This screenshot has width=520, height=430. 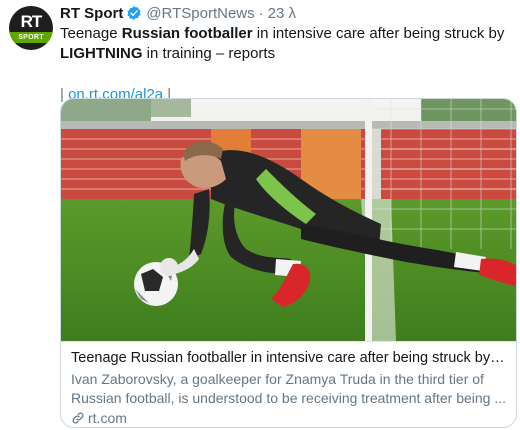 I want to click on card-domain-text: rt.com, so click(x=107, y=418).